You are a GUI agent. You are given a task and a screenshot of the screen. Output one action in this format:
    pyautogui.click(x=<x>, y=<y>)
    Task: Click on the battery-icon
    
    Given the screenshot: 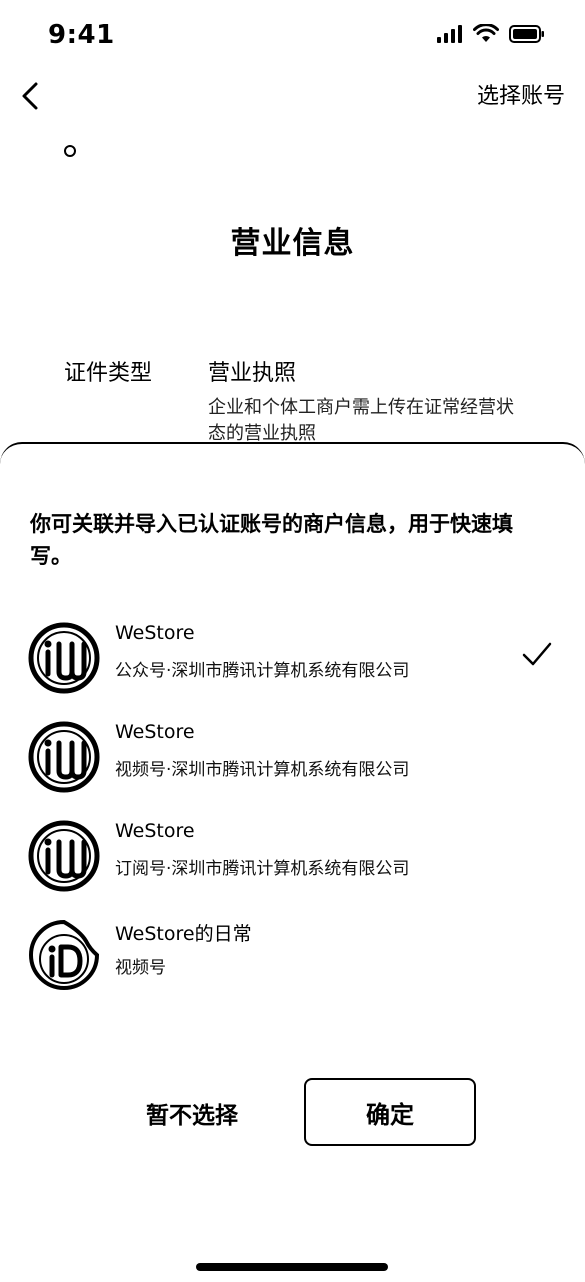 What is the action you would take?
    pyautogui.click(x=526, y=33)
    